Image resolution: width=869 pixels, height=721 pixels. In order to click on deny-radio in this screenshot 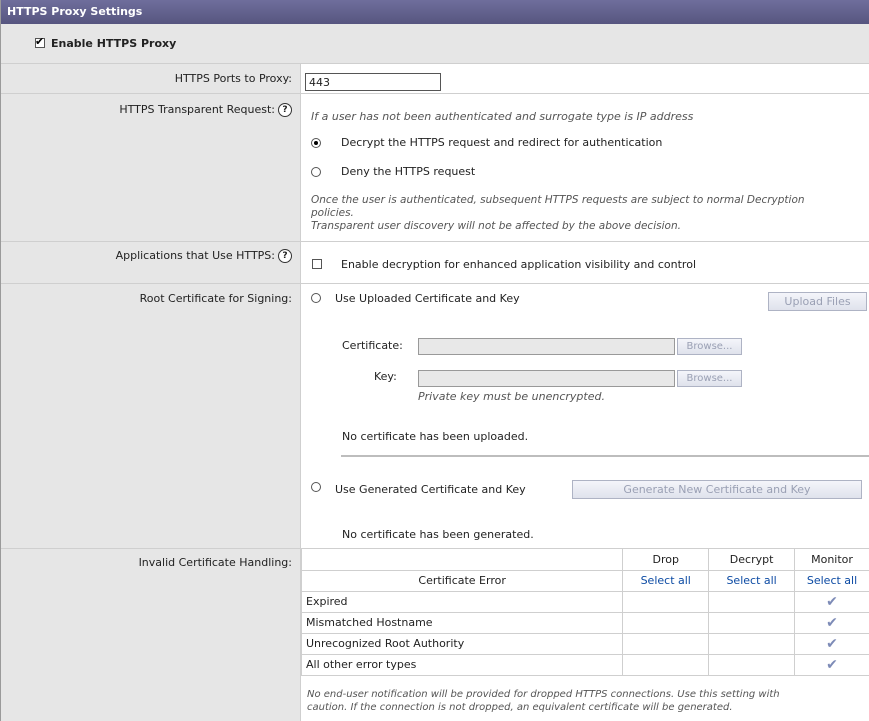, I will do `click(316, 172)`.